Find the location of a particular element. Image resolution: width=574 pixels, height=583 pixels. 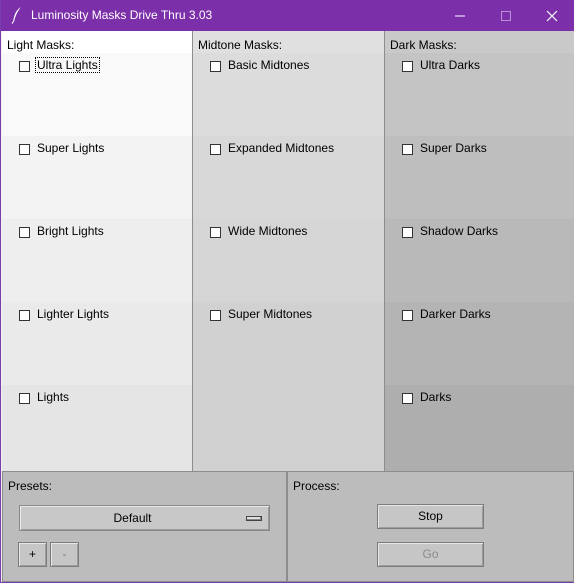

expanded-midtones-label: Expanded Midtones is located at coordinates (281, 148).